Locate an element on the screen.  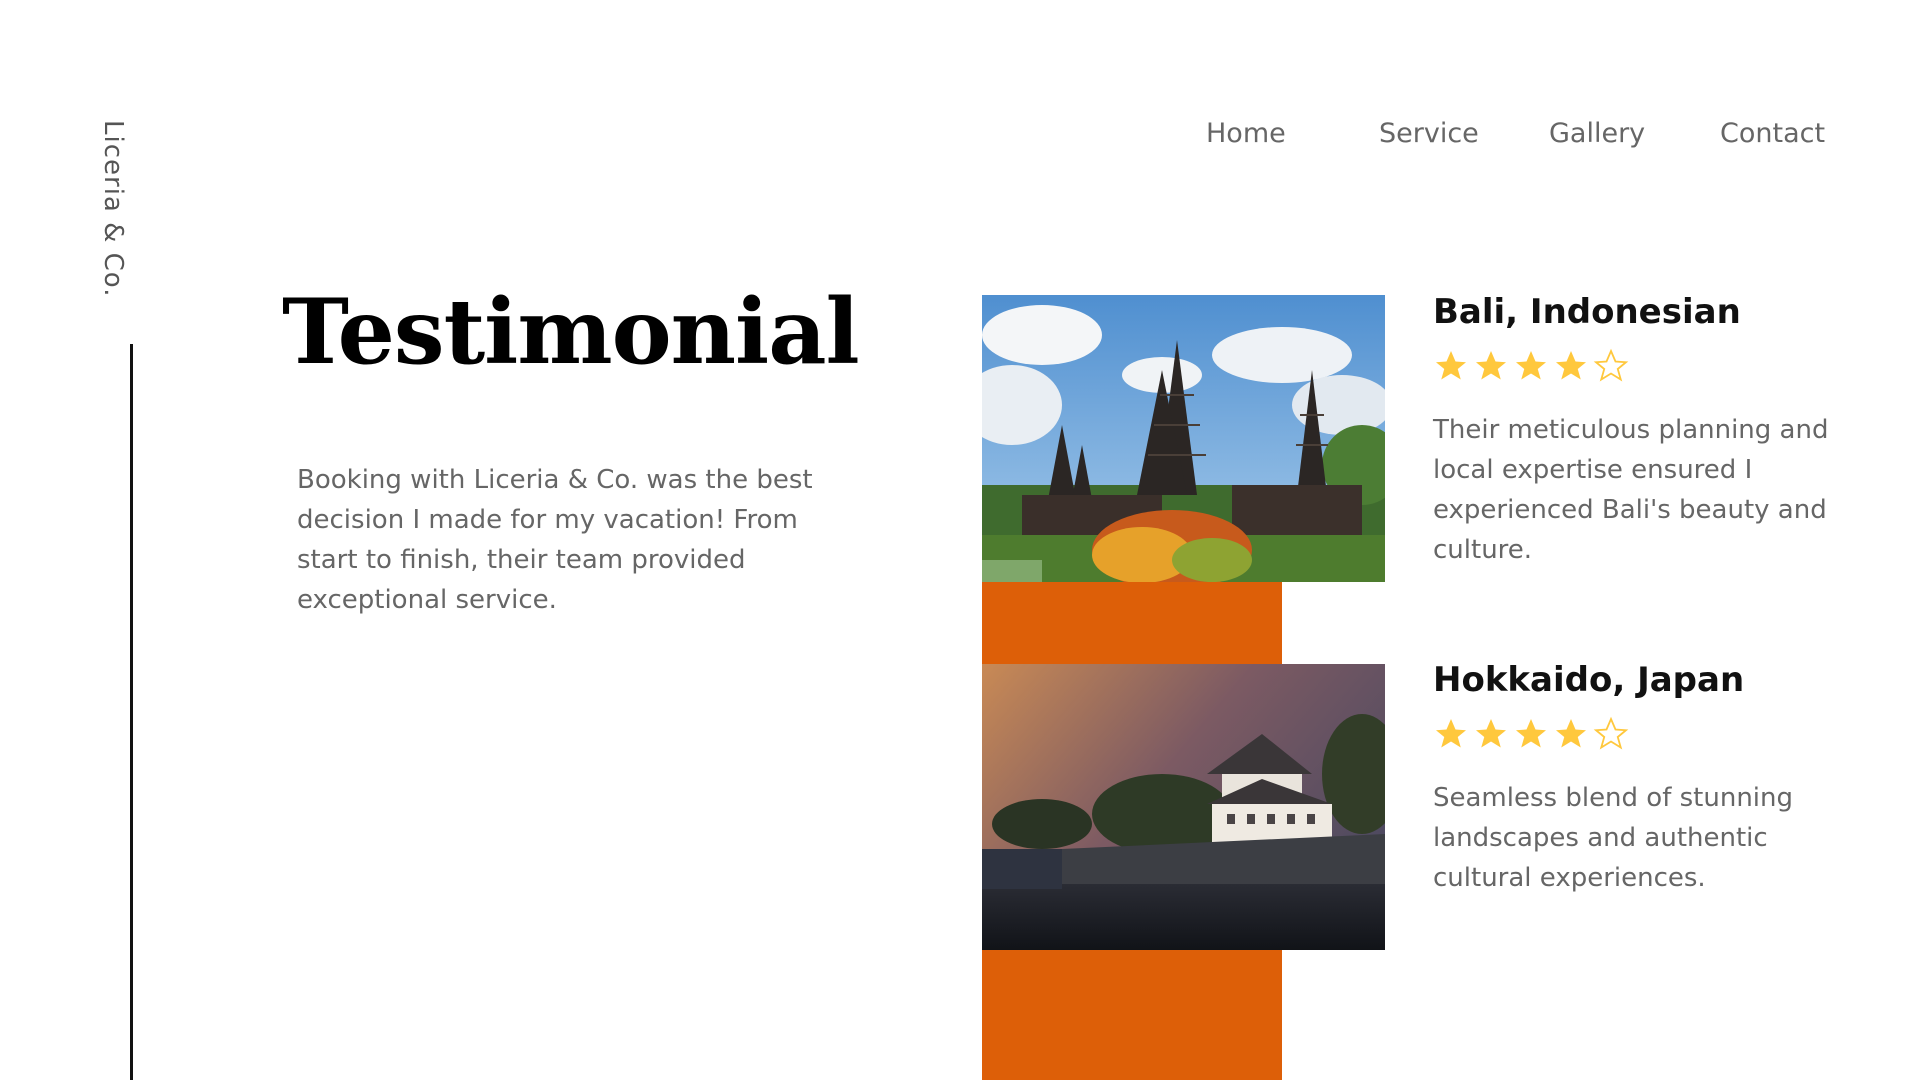
accent-block-top is located at coordinates (1132, 623).